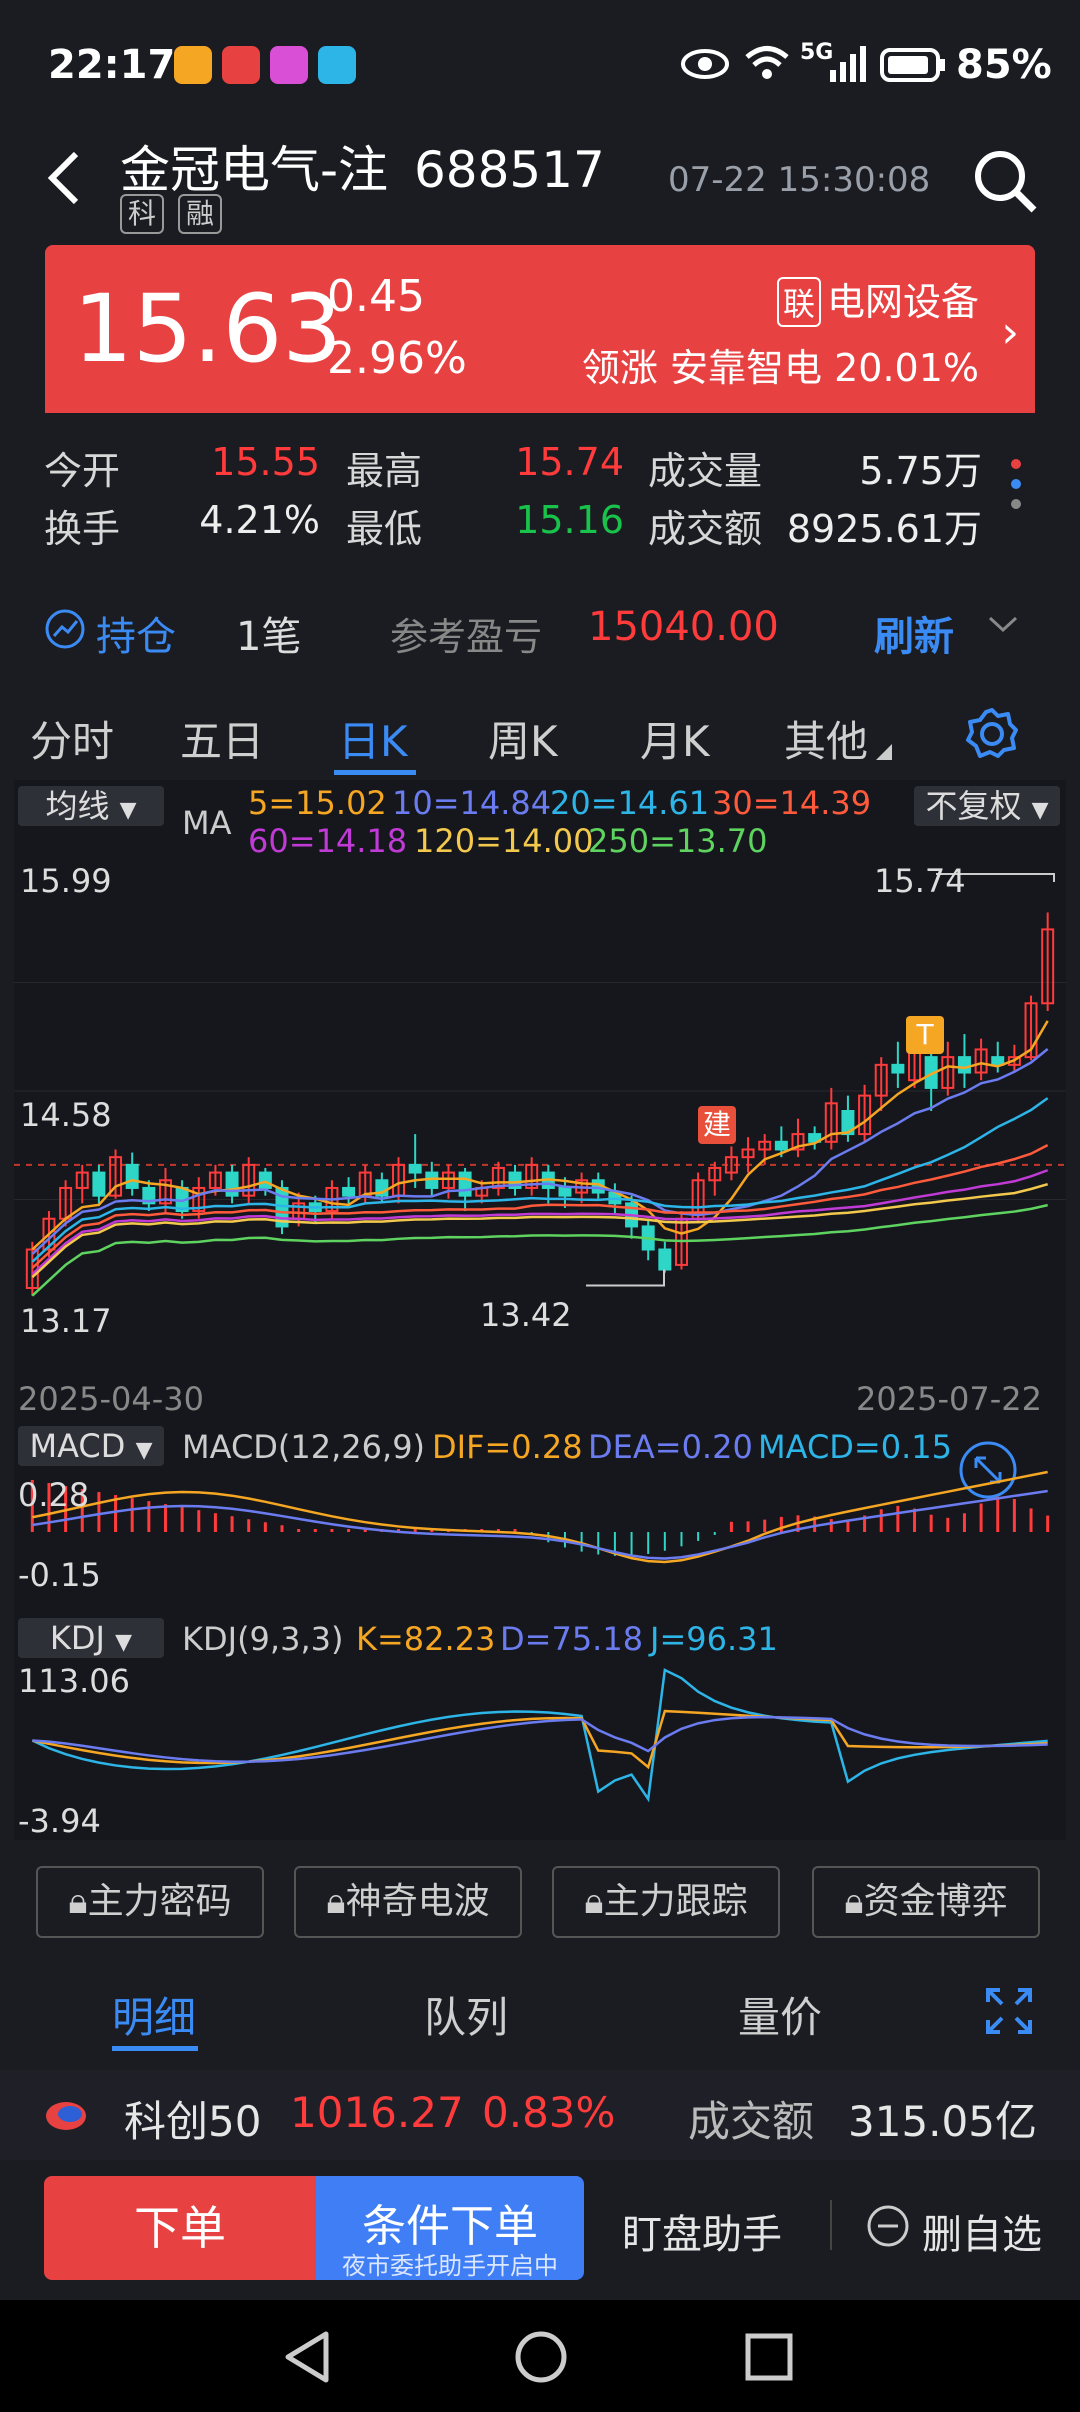 The image size is (1080, 2412). Describe the element at coordinates (619, 368) in the screenshot. I see `leader-label: 领涨` at that location.